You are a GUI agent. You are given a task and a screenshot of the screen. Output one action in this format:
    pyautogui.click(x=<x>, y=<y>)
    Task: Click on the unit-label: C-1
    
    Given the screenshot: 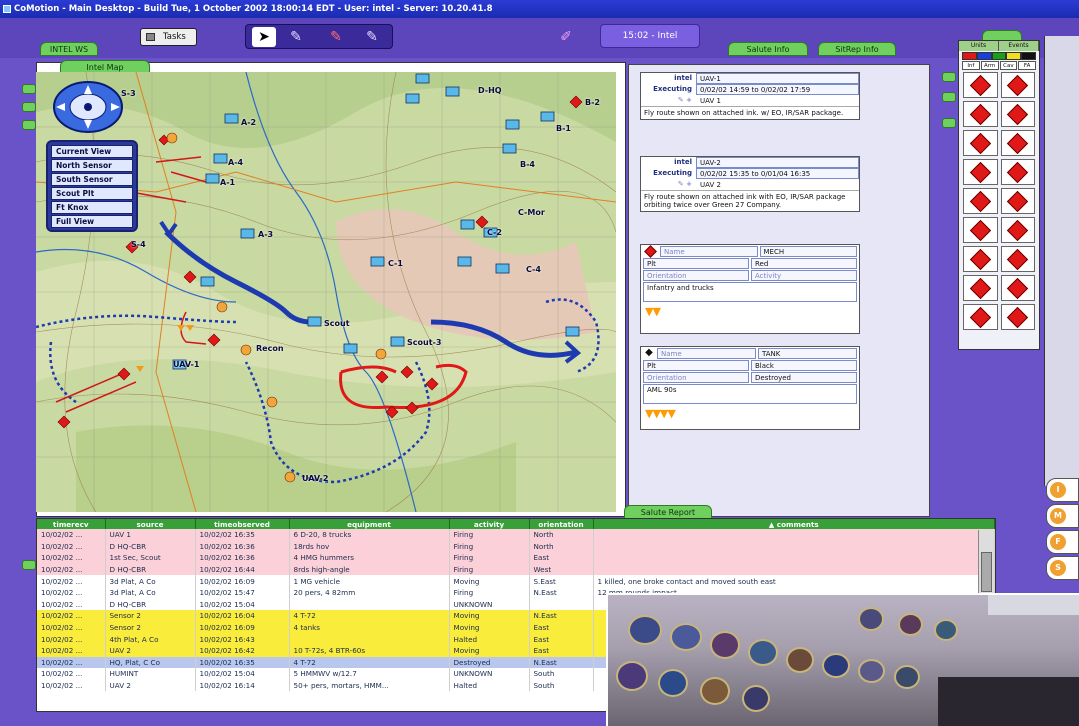 What is the action you would take?
    pyautogui.click(x=395, y=263)
    